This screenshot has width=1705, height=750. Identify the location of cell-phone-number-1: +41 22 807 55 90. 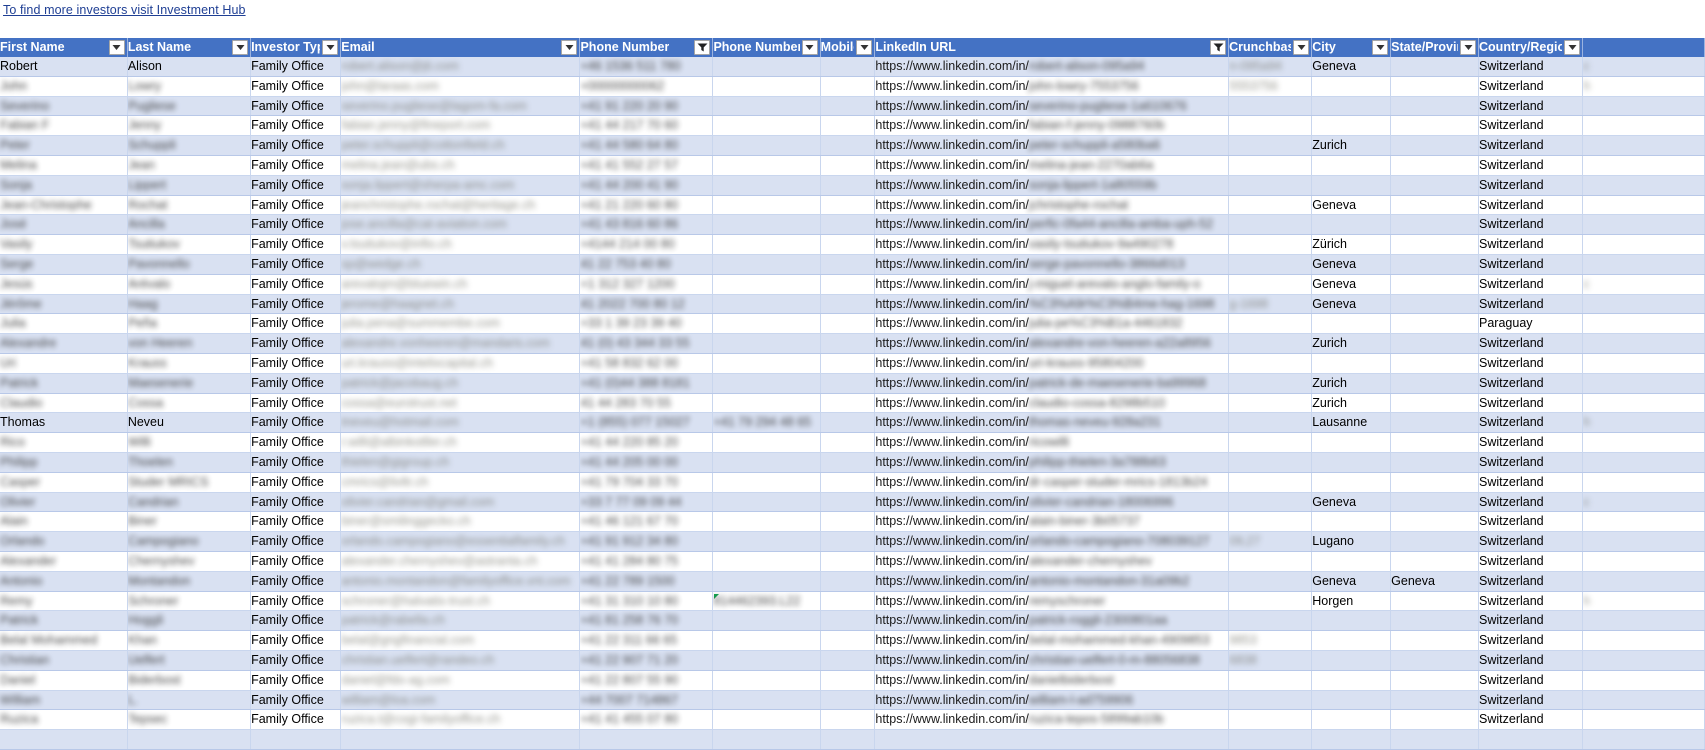
(646, 680).